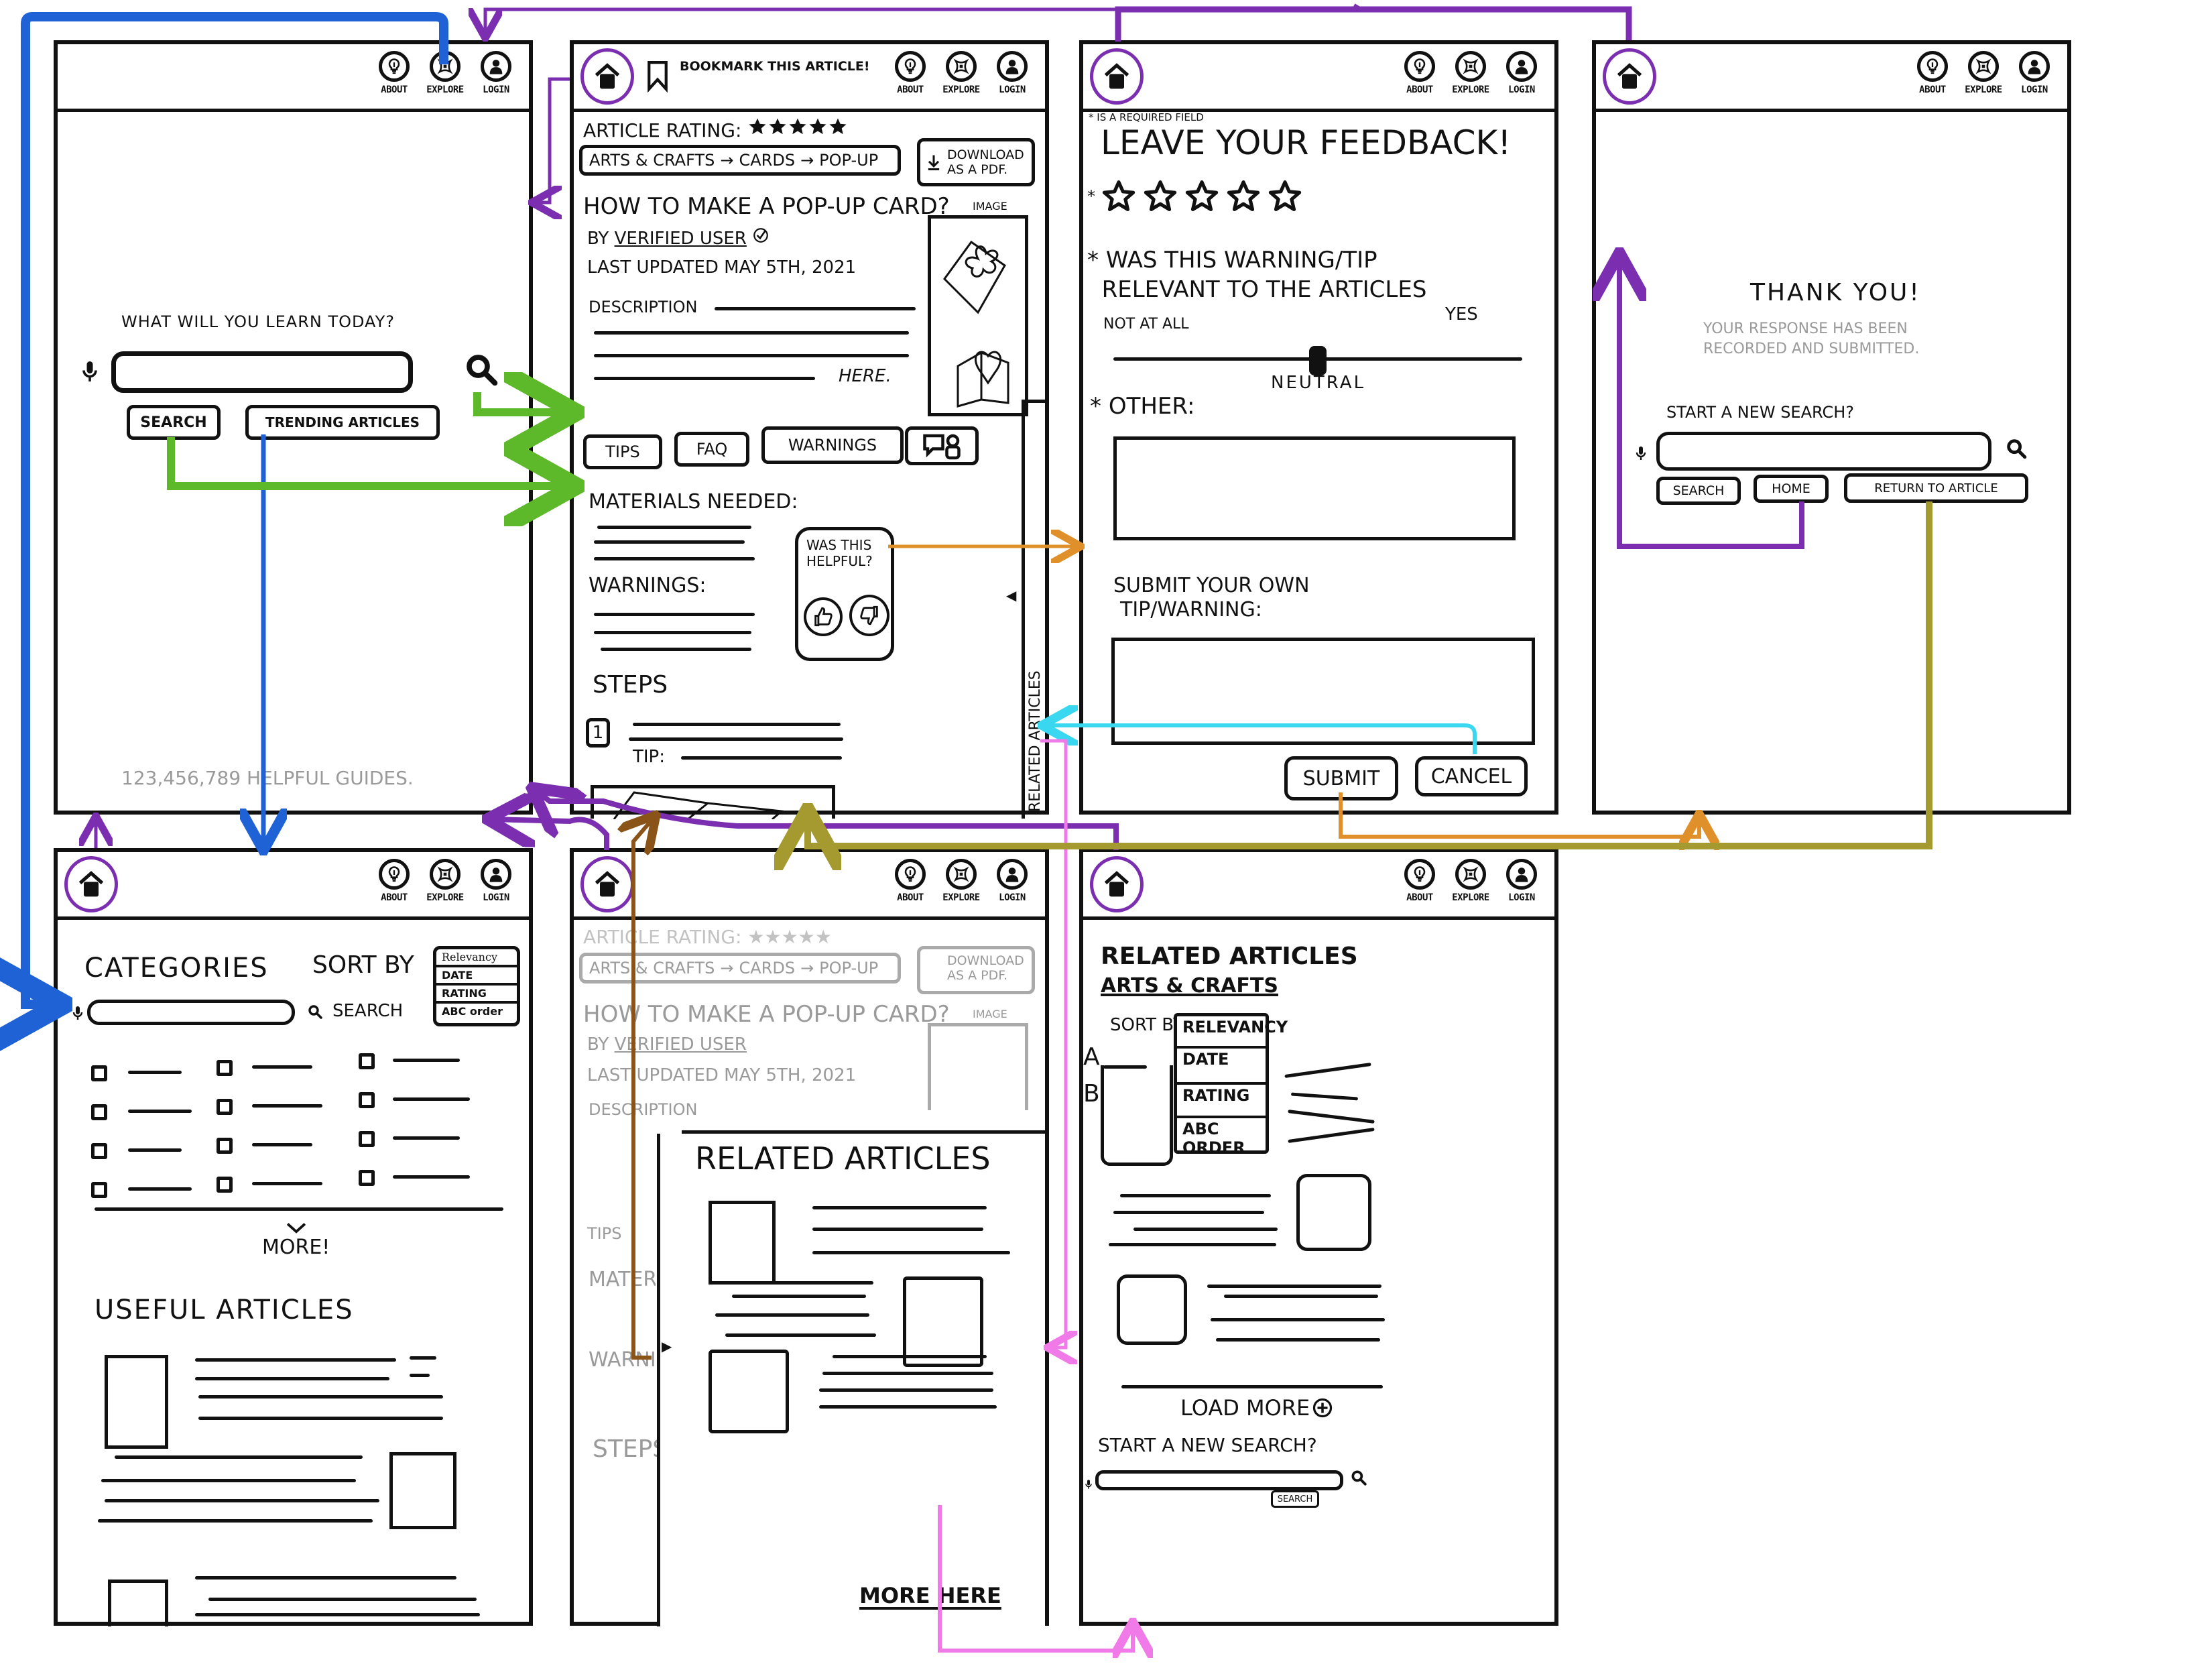 This screenshot has height=1668, width=2212. I want to click on expand-related-arrow-icon: ◀, so click(1011, 595).